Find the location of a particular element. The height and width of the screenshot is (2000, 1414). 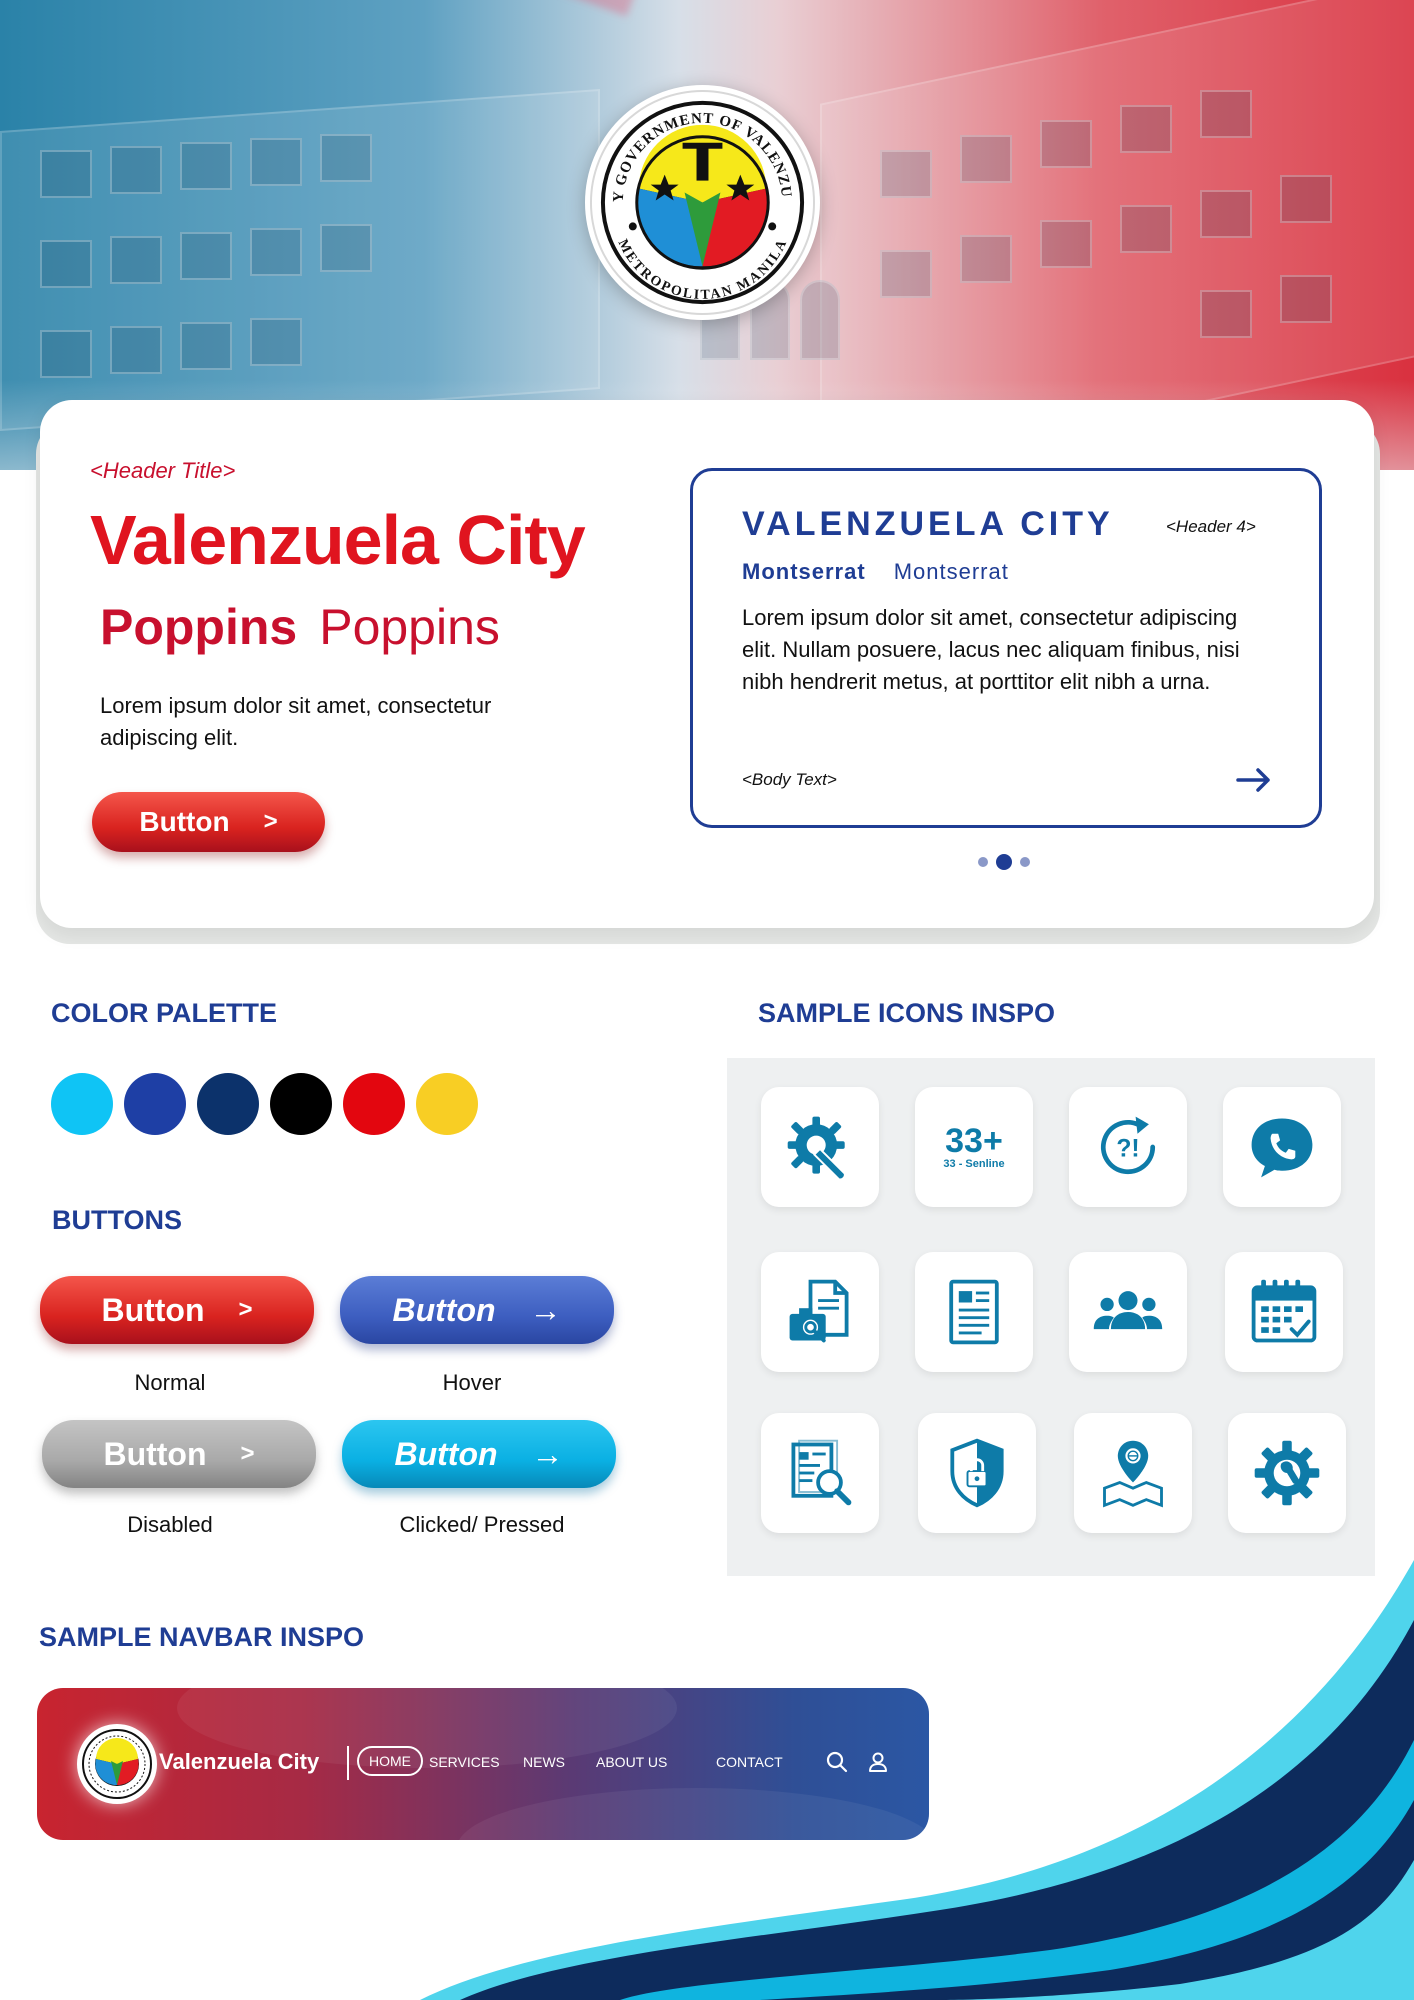

navbar-brand: Valenzuela City is located at coordinates (239, 1762).